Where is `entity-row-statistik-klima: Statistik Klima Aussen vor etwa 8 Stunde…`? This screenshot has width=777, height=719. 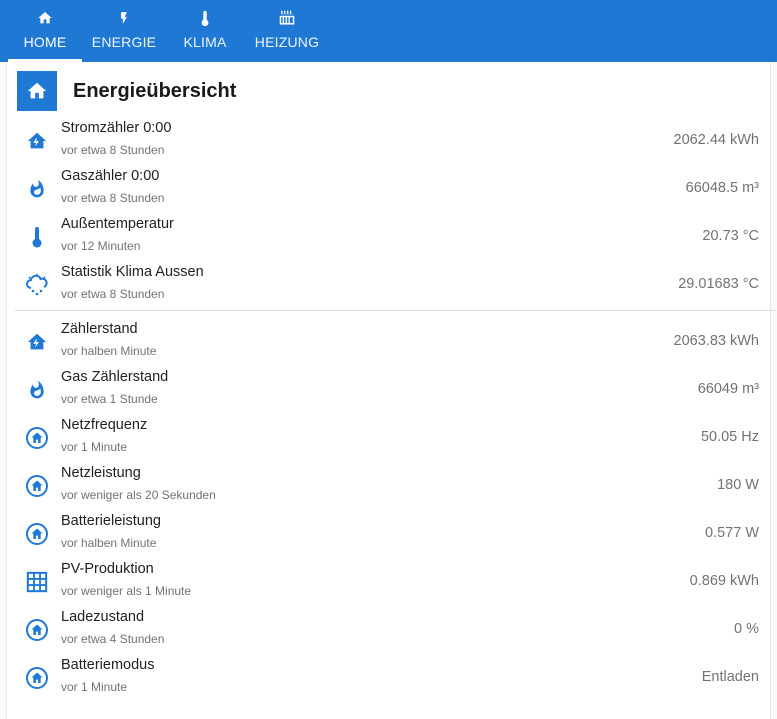
entity-row-statistik-klima: Statistik Klima Aussen vor etwa 8 Stunde… is located at coordinates (393, 286).